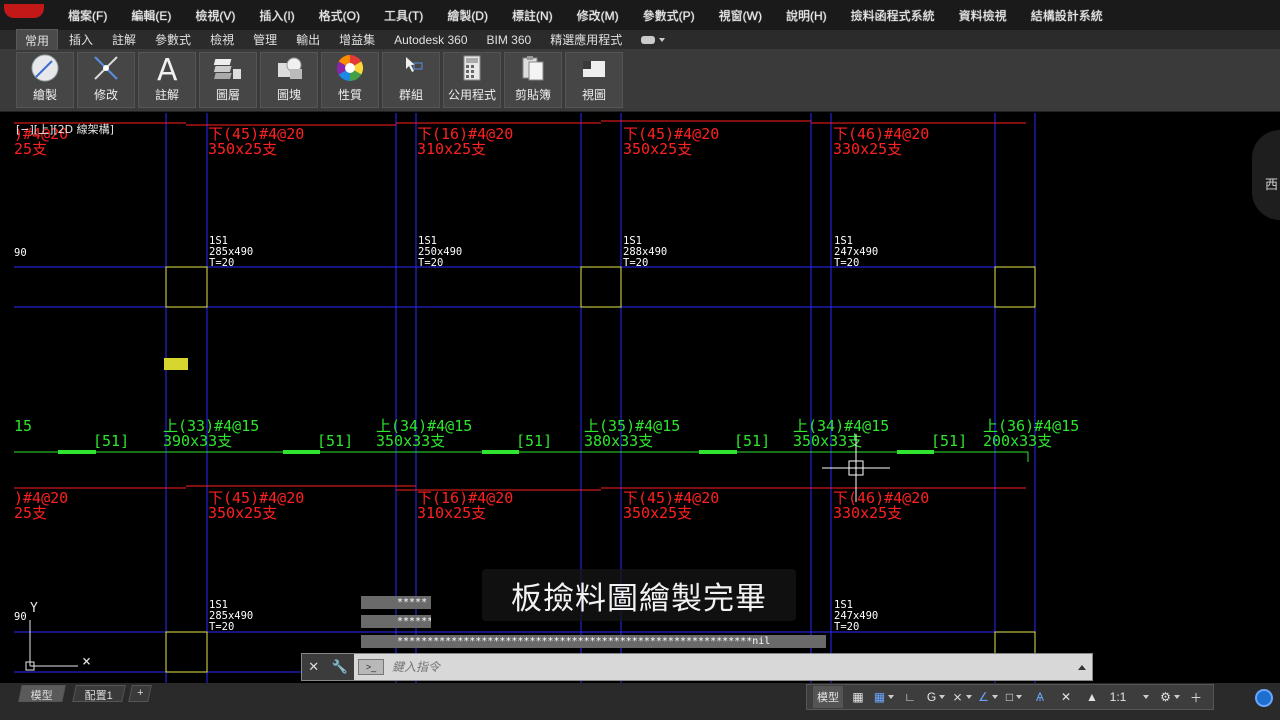 This screenshot has height=720, width=1280. What do you see at coordinates (472, 80) in the screenshot?
I see `utilities-button: 公用程式` at bounding box center [472, 80].